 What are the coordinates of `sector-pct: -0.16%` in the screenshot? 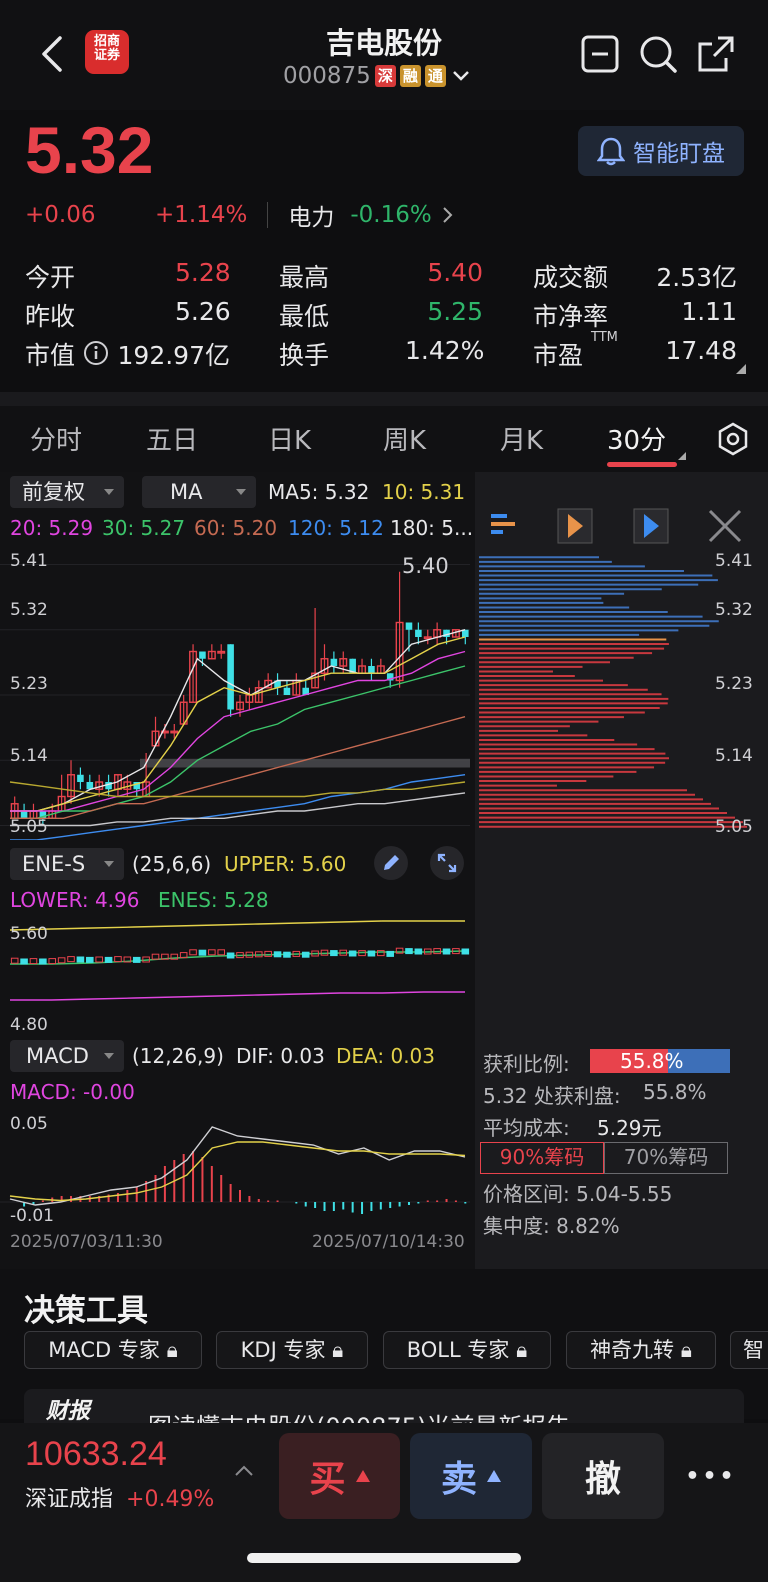 It's located at (390, 215).